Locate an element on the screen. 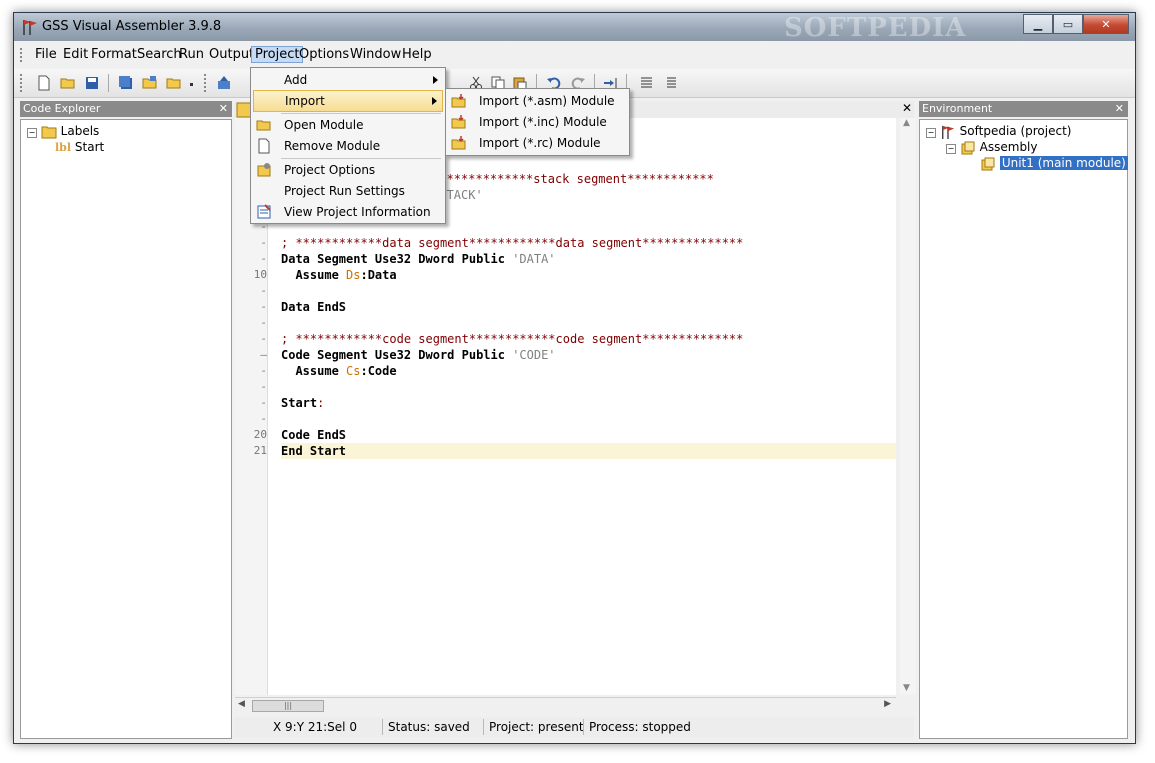 The image size is (1155, 763). import-label: Import is located at coordinates (305, 101).